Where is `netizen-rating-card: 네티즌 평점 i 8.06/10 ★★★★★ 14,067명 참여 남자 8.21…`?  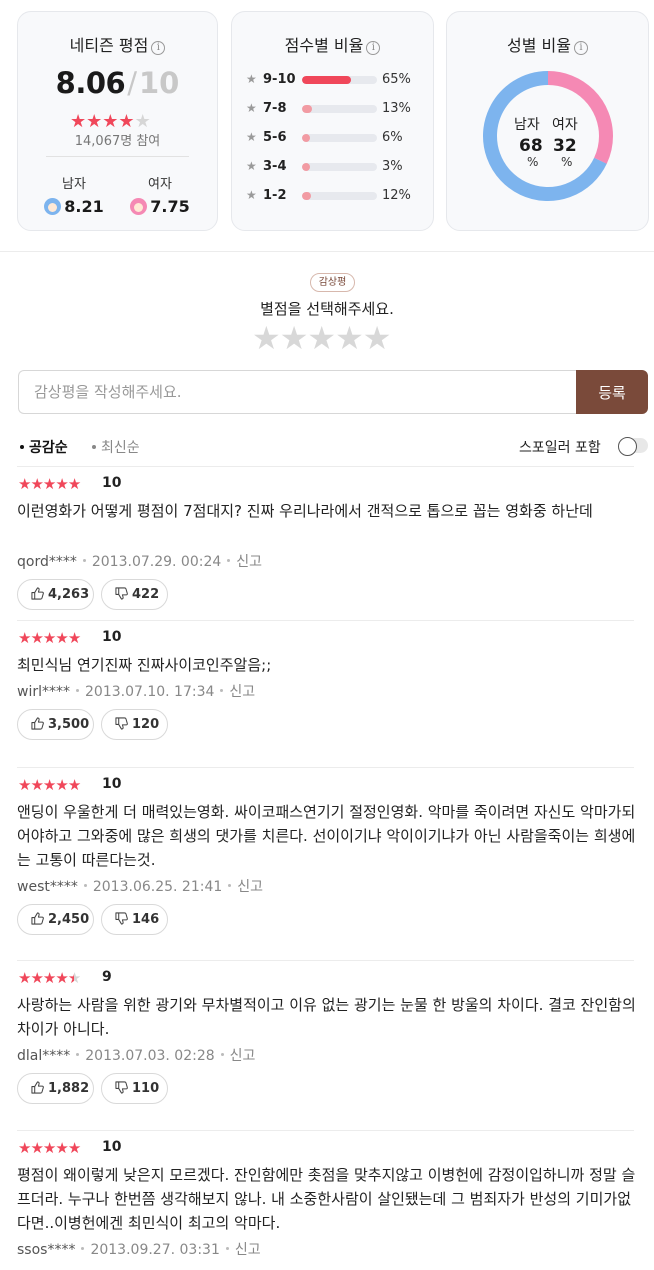
netizen-rating-card: 네티즌 평점 i 8.06/10 ★★★★★ 14,067명 참여 남자 8.21… is located at coordinates (117, 121).